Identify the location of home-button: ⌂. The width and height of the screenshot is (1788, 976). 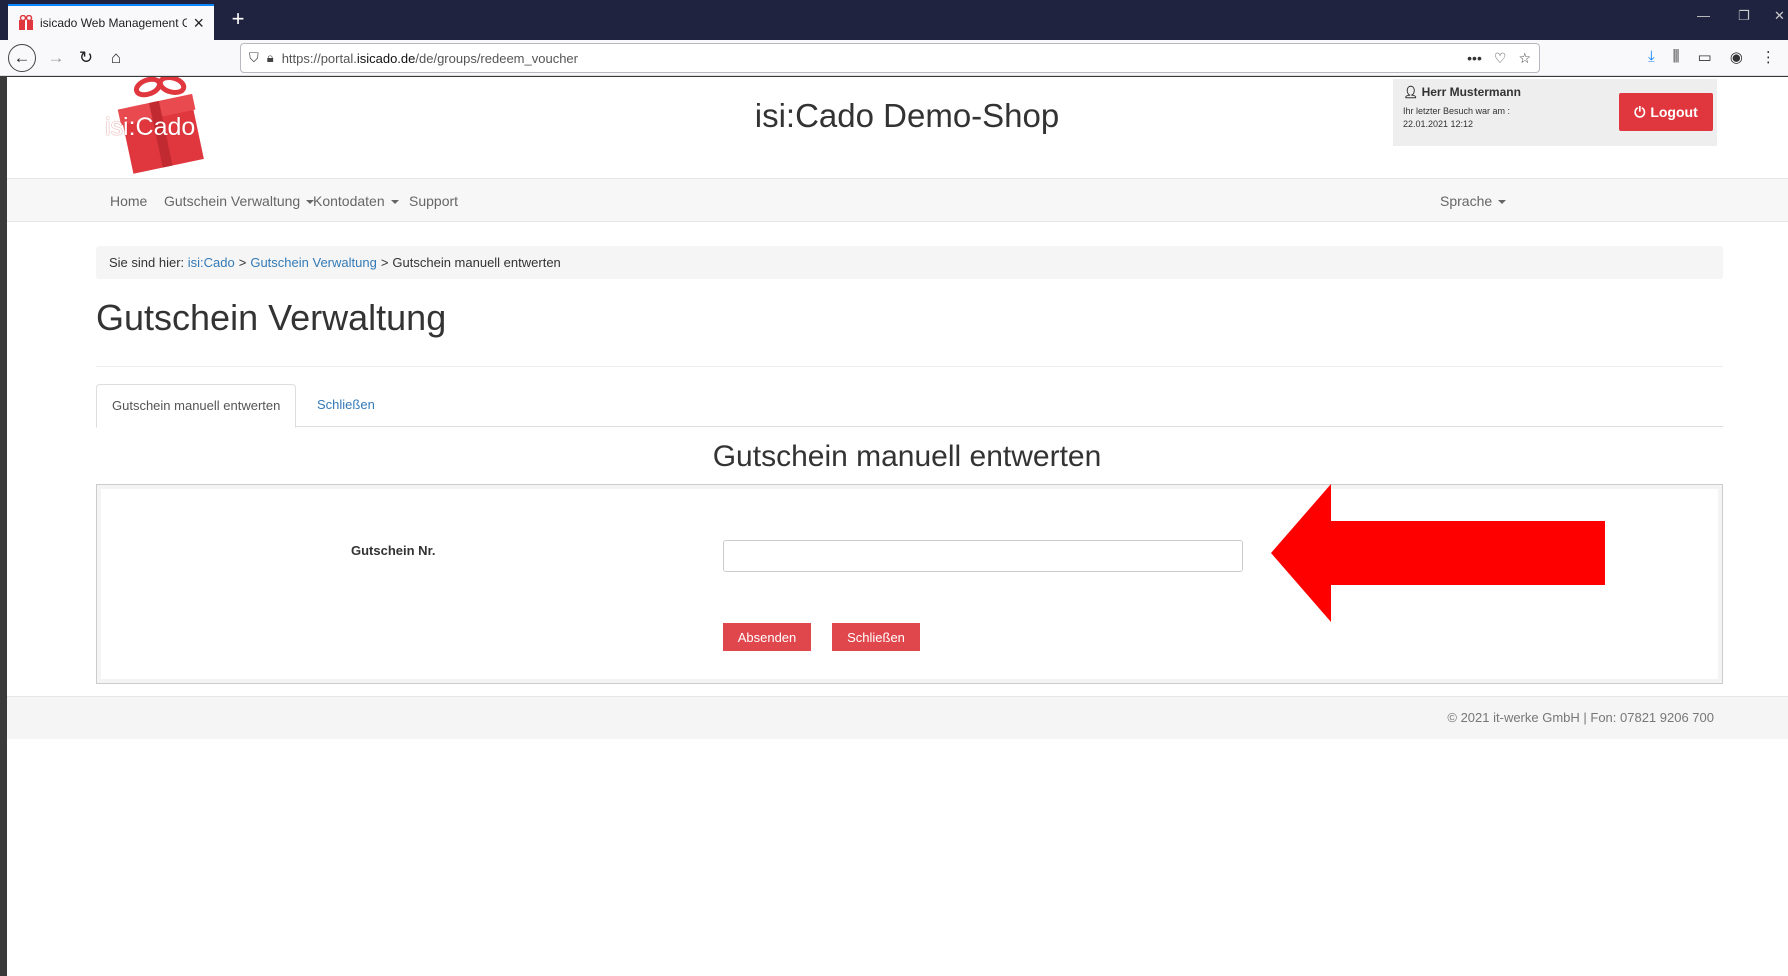
(116, 58).